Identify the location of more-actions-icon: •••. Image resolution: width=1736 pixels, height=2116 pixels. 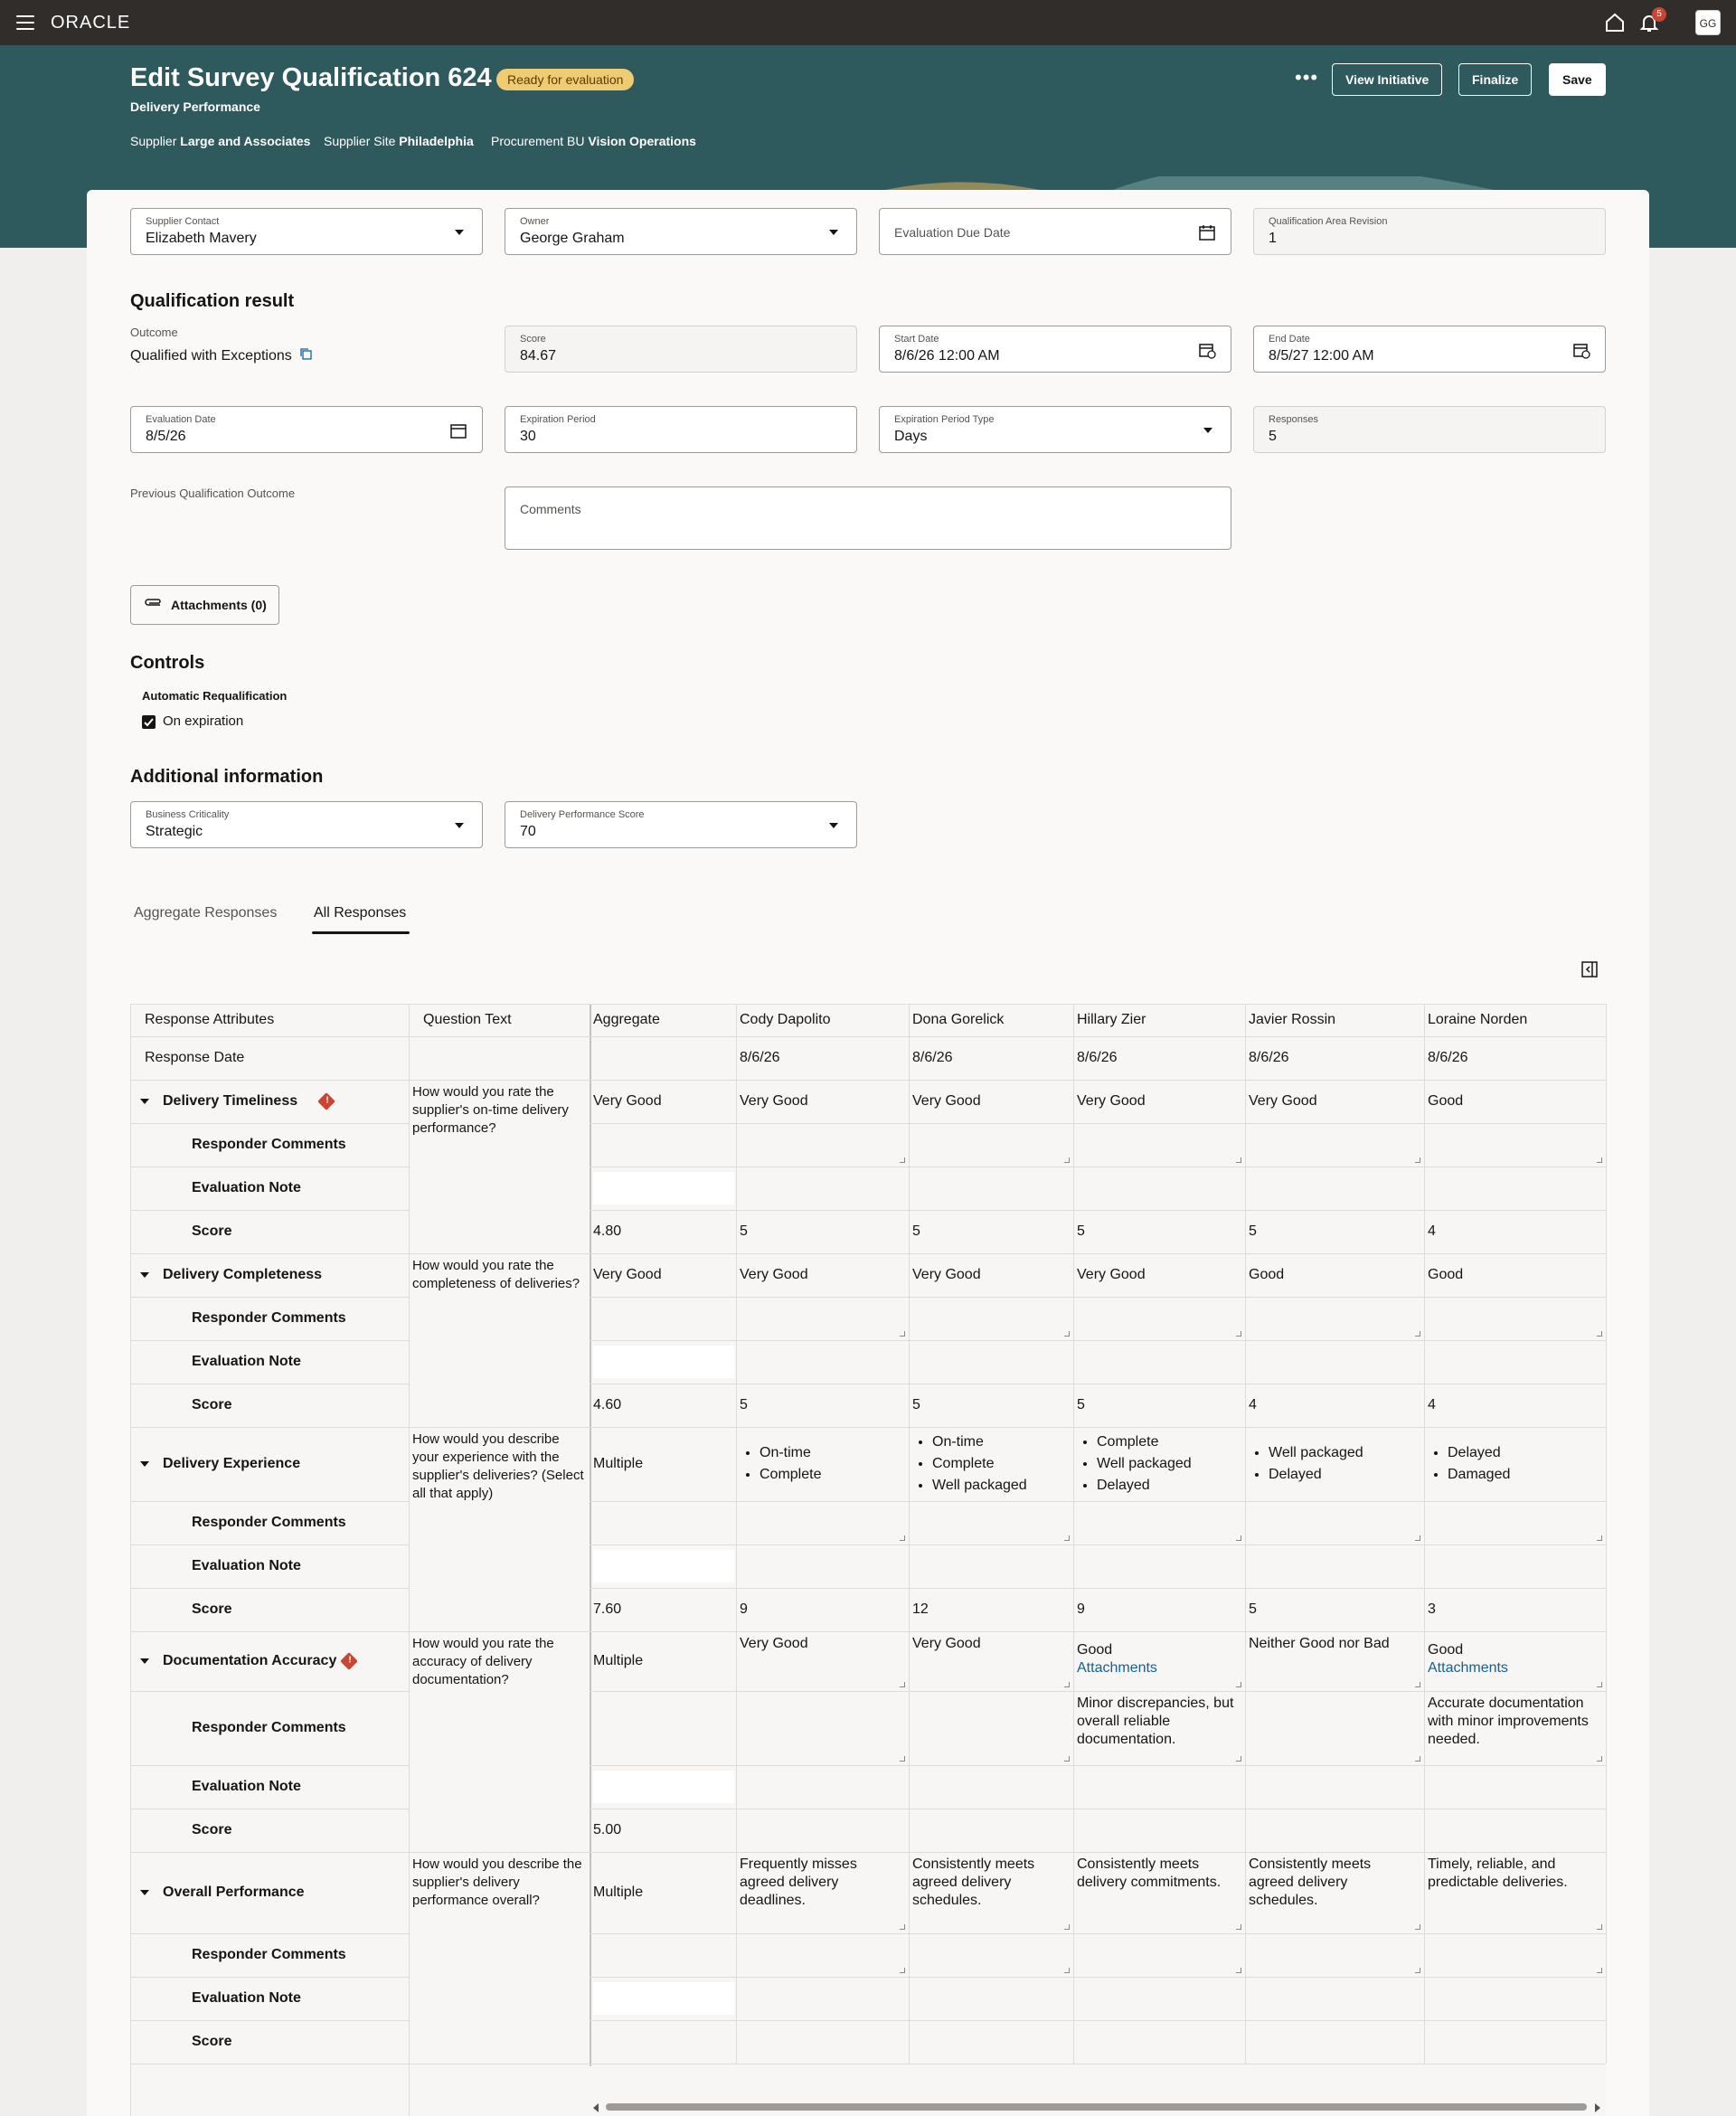
(1306, 78).